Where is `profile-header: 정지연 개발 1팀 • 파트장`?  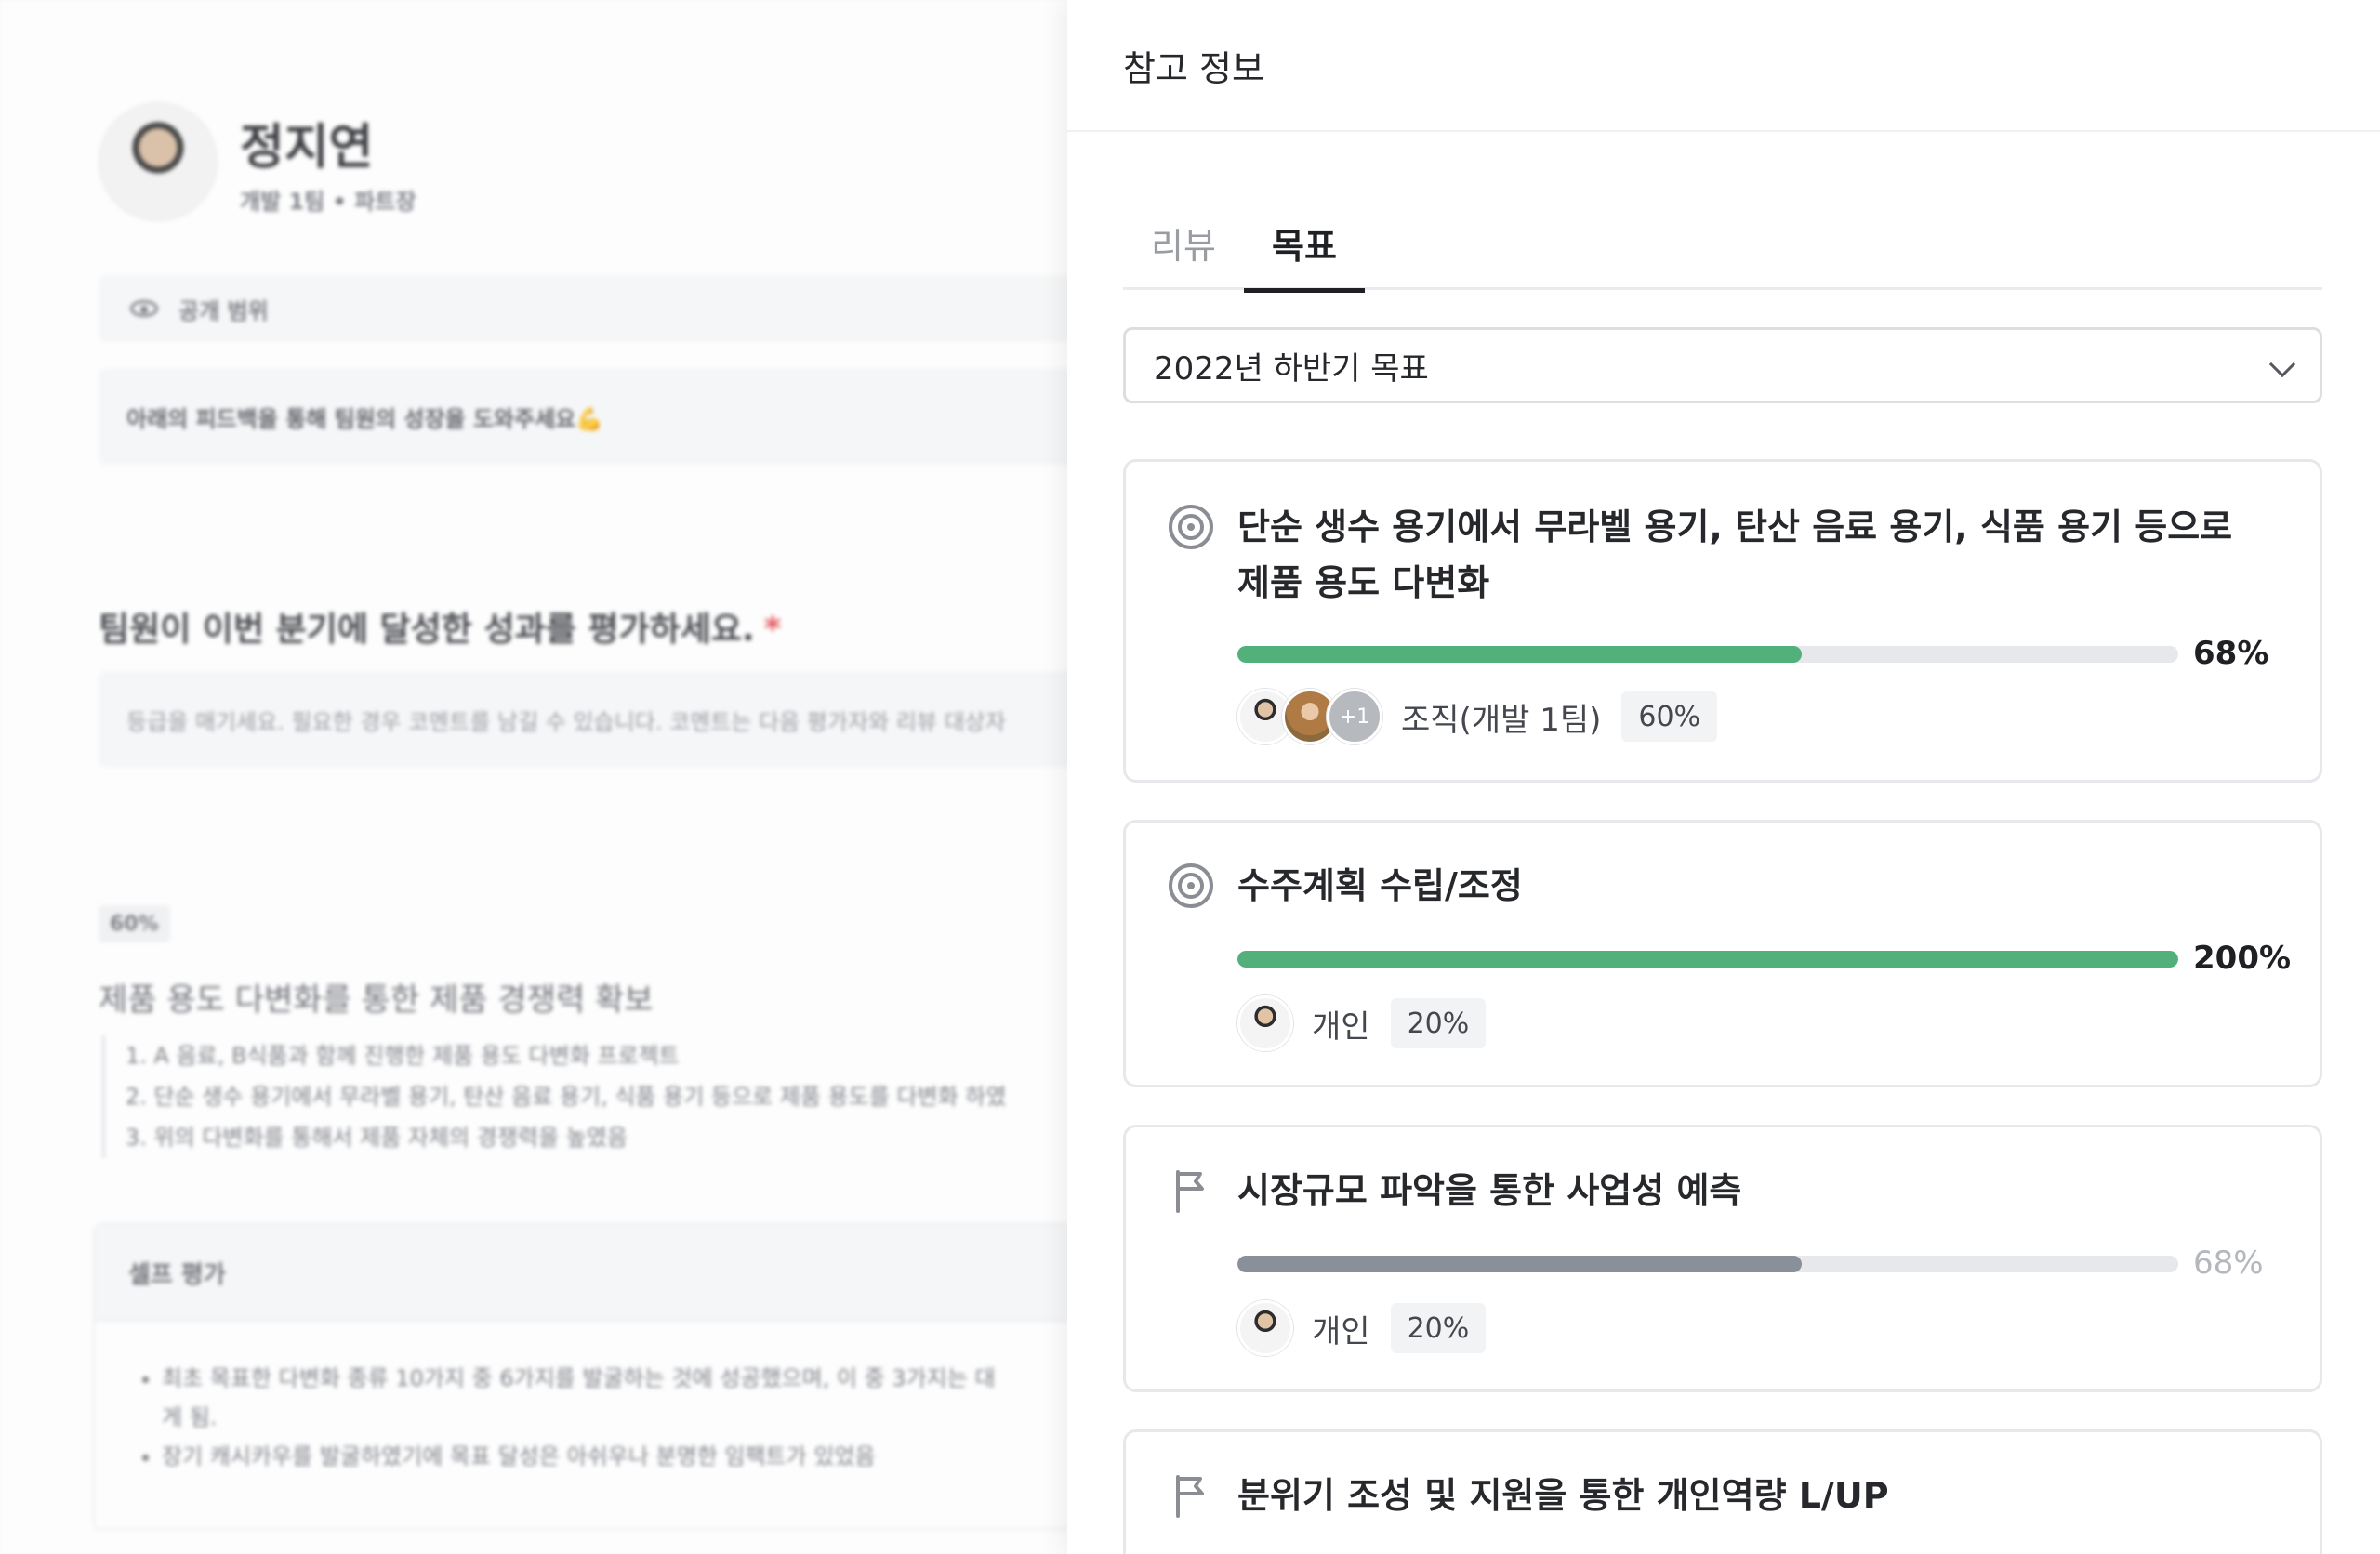 profile-header: 정지연 개발 1팀 • 파트장 is located at coordinates (257, 161).